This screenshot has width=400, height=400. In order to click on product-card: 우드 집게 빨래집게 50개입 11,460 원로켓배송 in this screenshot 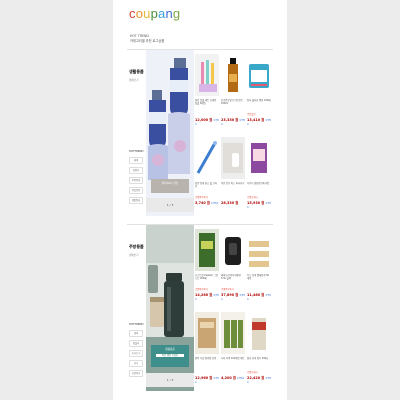, I will do `click(259, 266)`.